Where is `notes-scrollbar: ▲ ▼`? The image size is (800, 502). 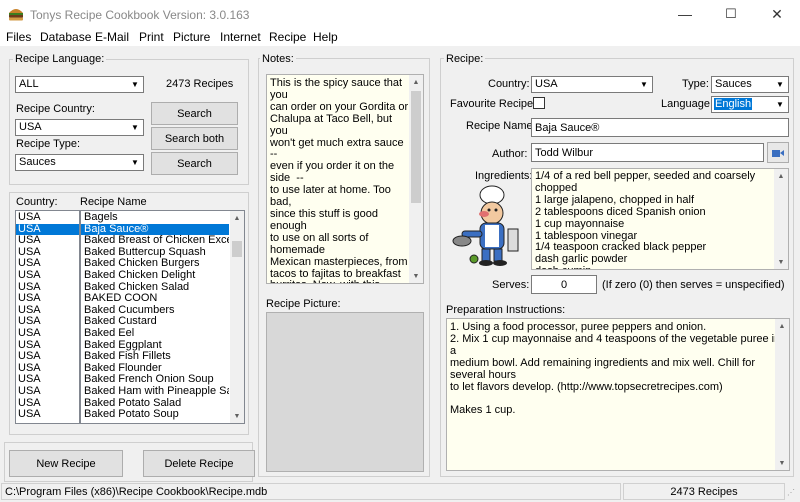 notes-scrollbar: ▲ ▼ is located at coordinates (416, 179).